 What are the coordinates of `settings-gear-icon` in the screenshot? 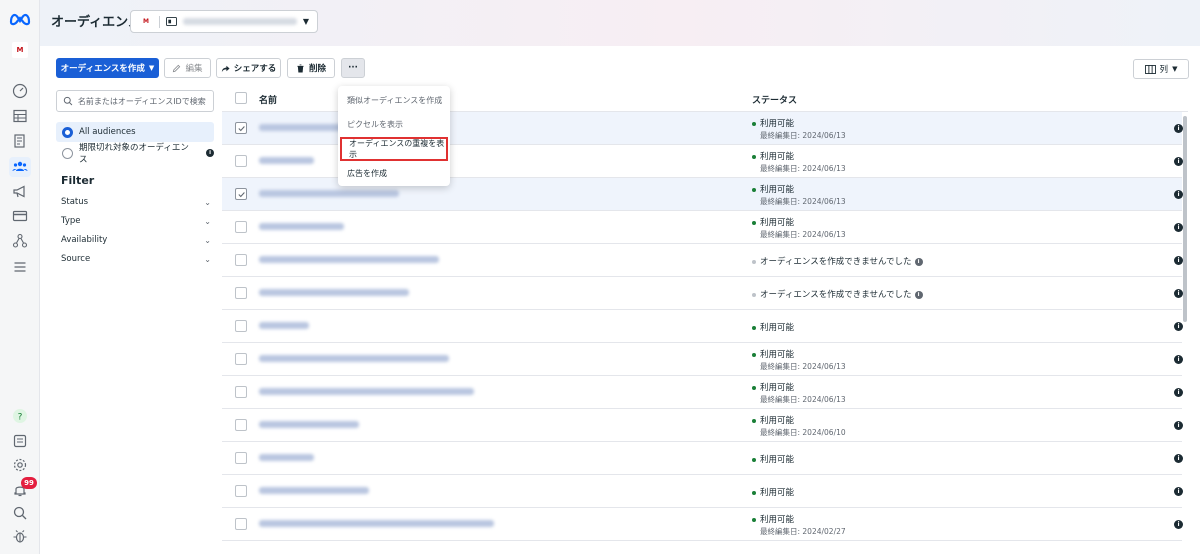 It's located at (20, 465).